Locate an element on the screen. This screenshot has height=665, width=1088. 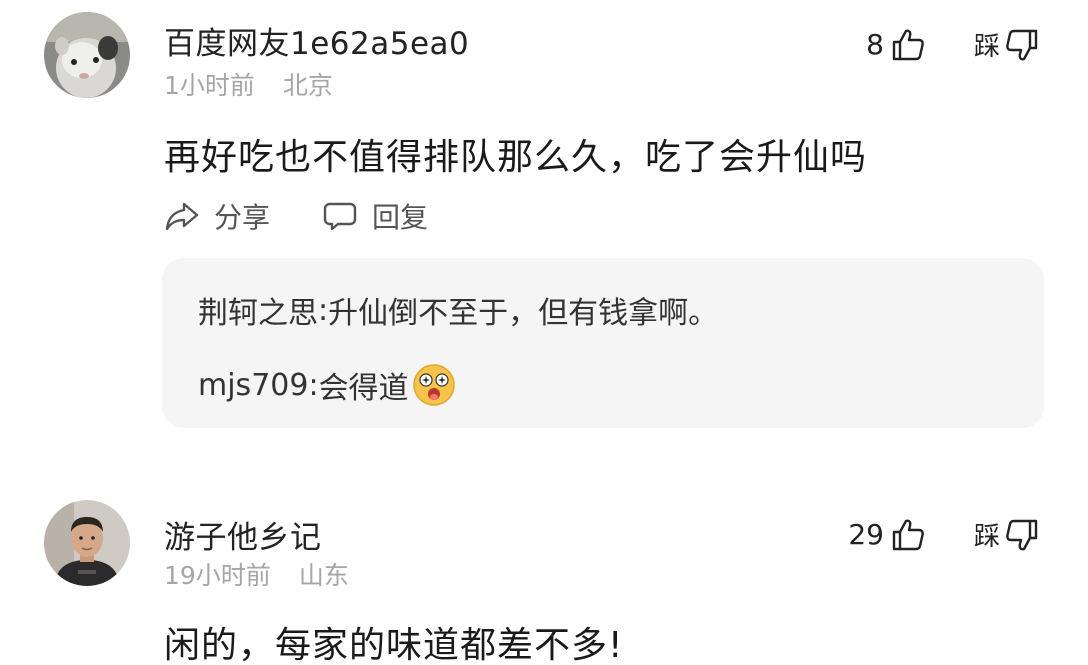
like-count: 29 is located at coordinates (866, 534).